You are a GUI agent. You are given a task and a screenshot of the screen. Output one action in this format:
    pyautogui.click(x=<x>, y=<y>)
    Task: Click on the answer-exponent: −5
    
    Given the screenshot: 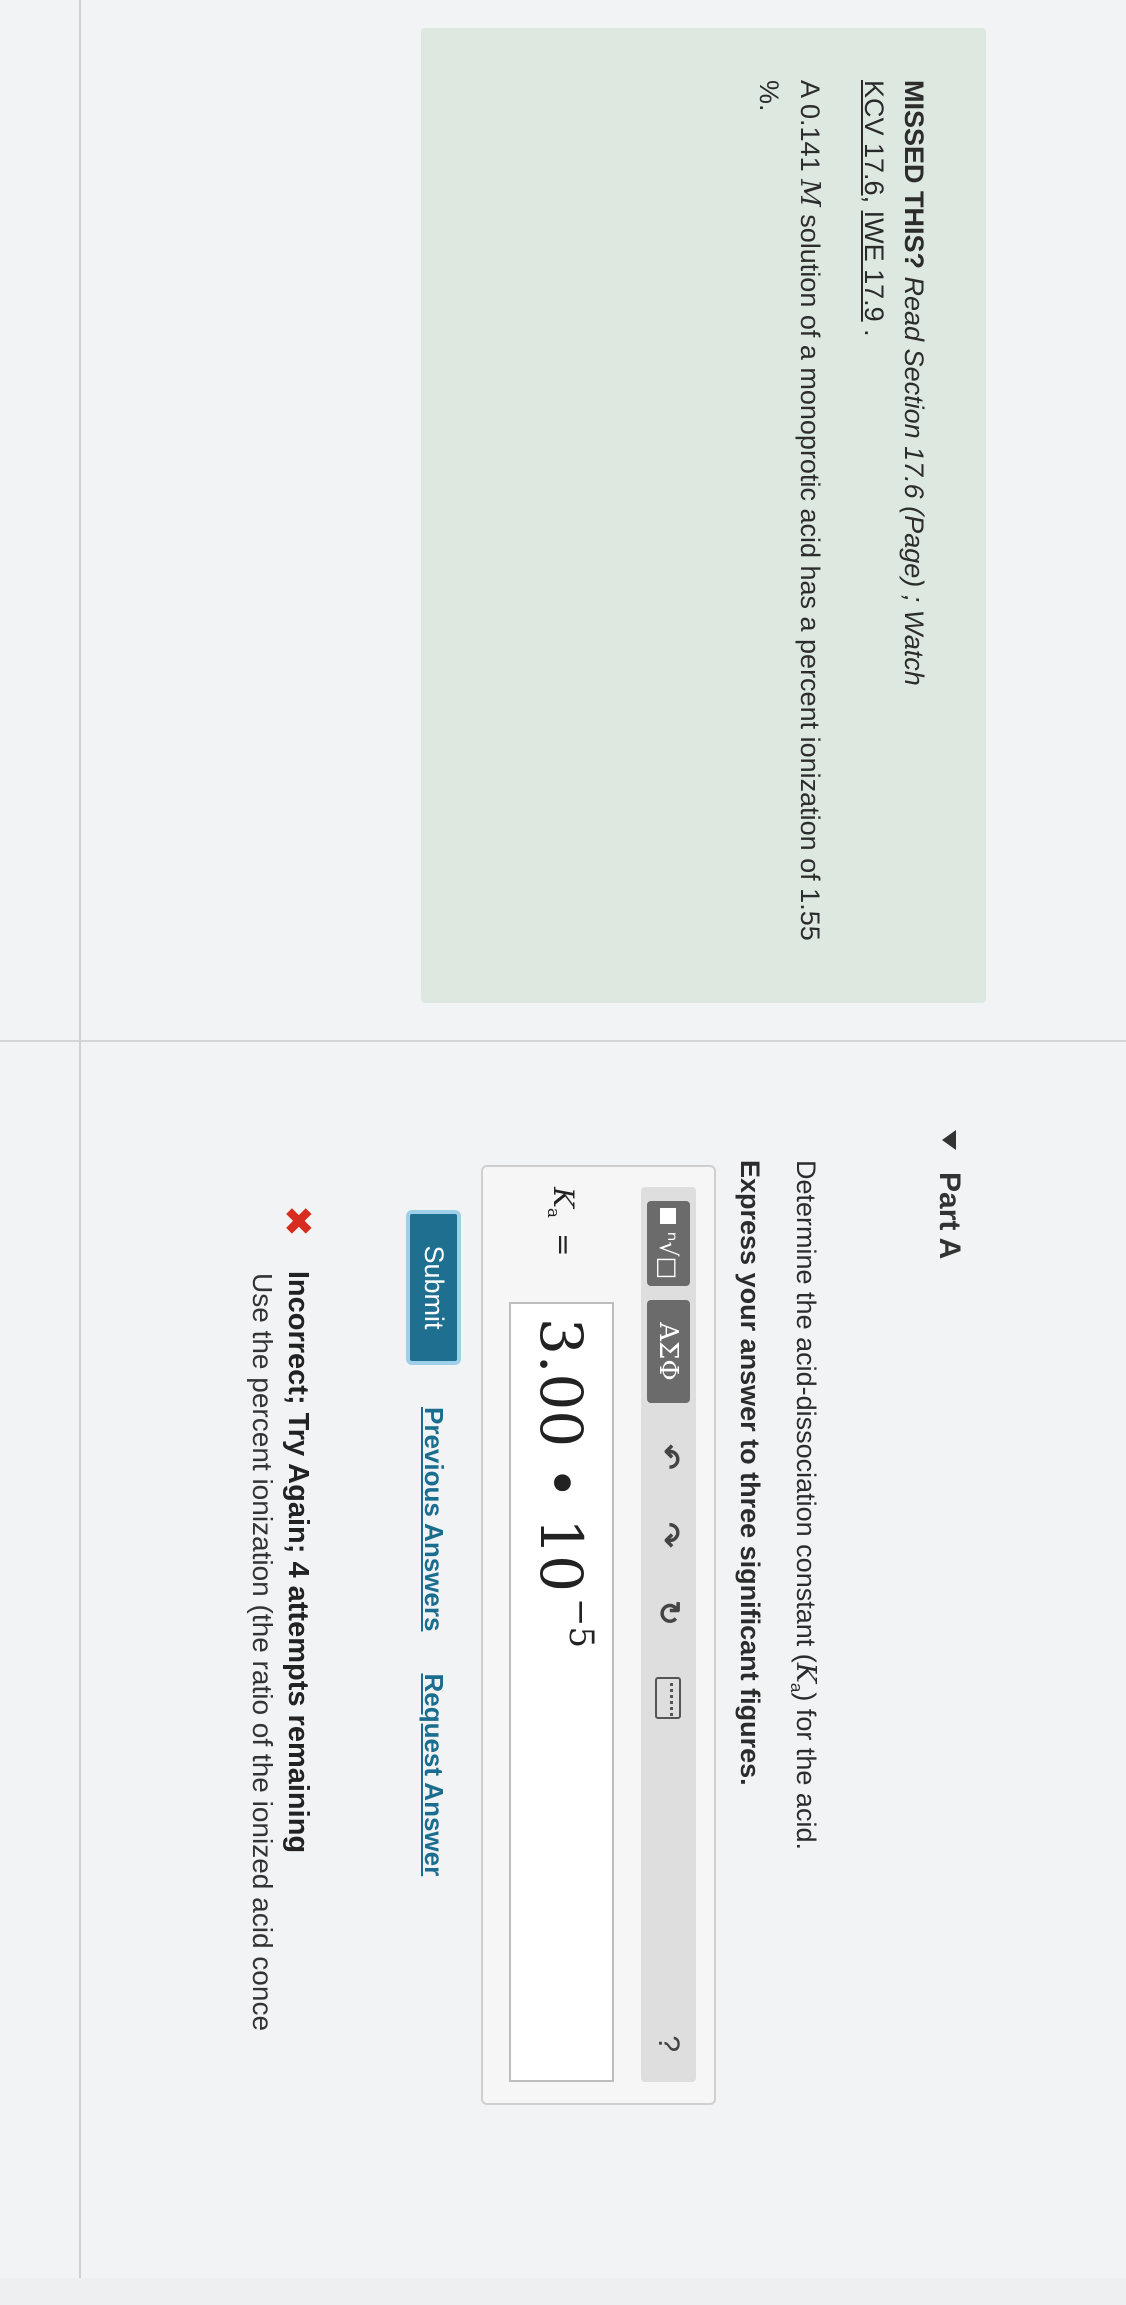 What is the action you would take?
    pyautogui.click(x=581, y=1623)
    